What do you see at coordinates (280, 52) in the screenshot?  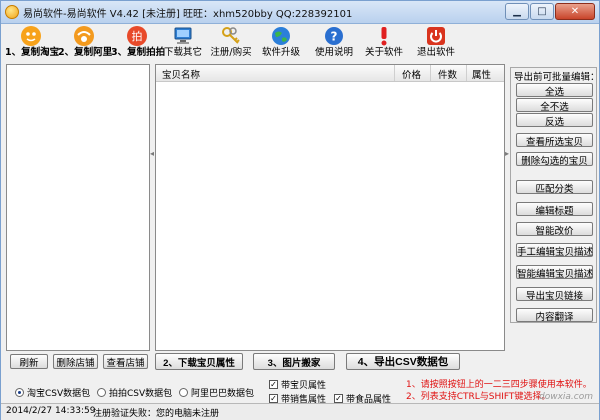 I see `toolbar-label: 软件升级` at bounding box center [280, 52].